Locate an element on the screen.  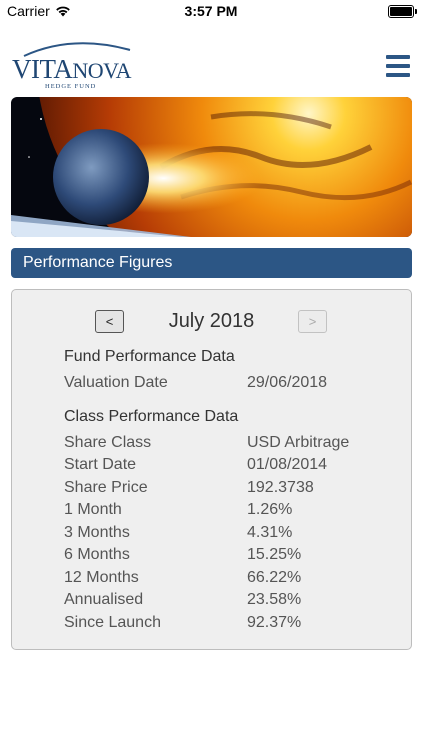
vitanova-logo: VITANOVA HEDGE FUND is located at coordinates (74, 65).